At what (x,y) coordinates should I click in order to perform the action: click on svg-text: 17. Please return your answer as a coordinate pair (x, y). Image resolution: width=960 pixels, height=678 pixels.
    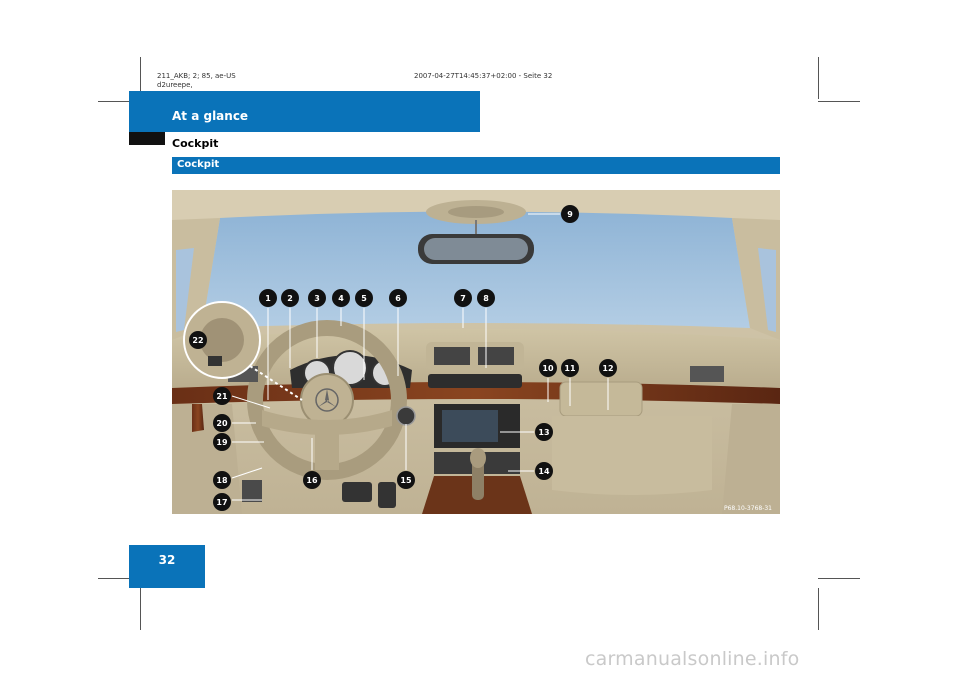
    Looking at the image, I should click on (221, 502).